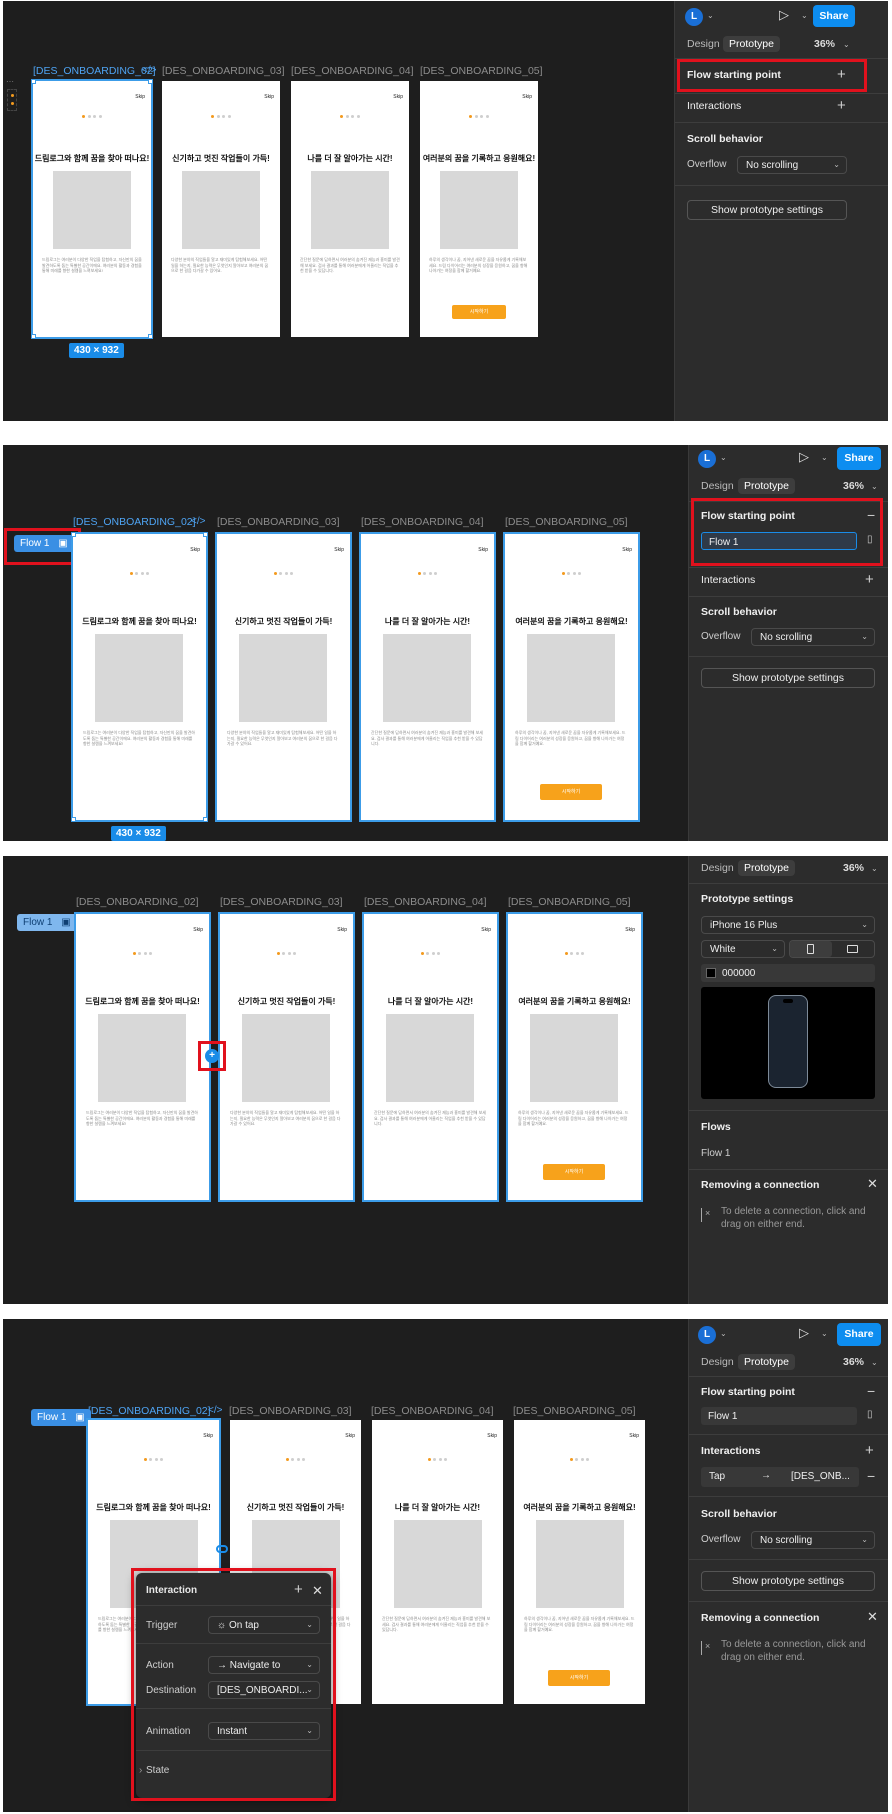  Describe the element at coordinates (871, 1476) in the screenshot. I see `remove-interaction-icon: −` at that location.